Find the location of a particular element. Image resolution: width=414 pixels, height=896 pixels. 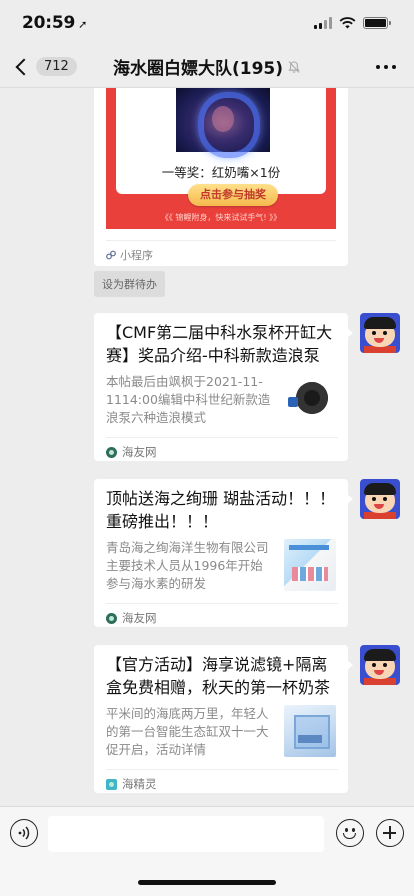

mini-program-label: 小程序 is located at coordinates (136, 255).